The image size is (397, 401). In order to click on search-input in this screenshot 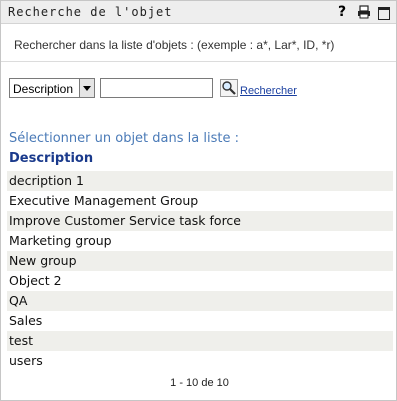, I will do `click(156, 88)`.